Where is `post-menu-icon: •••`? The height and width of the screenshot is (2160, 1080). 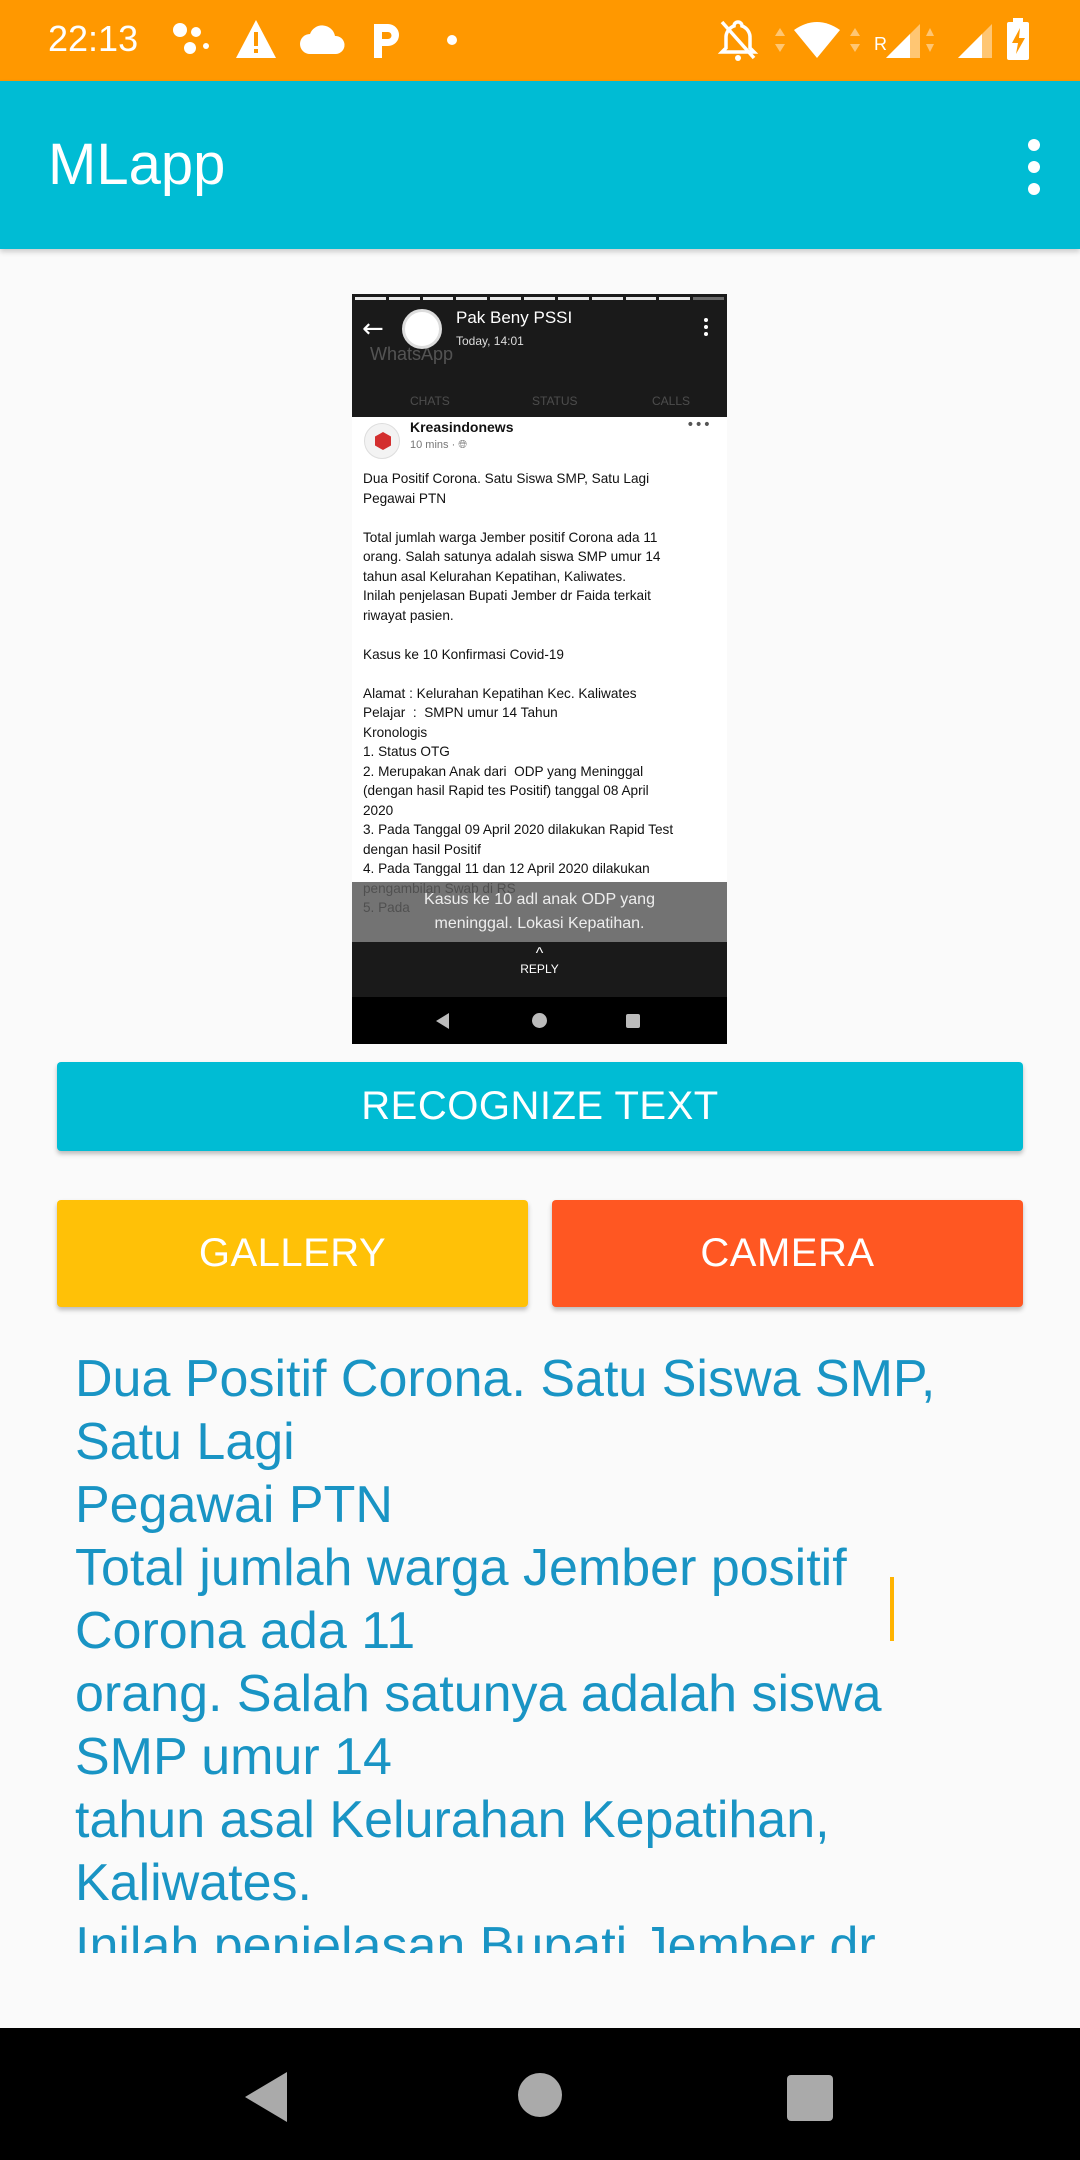 post-menu-icon: ••• is located at coordinates (698, 425).